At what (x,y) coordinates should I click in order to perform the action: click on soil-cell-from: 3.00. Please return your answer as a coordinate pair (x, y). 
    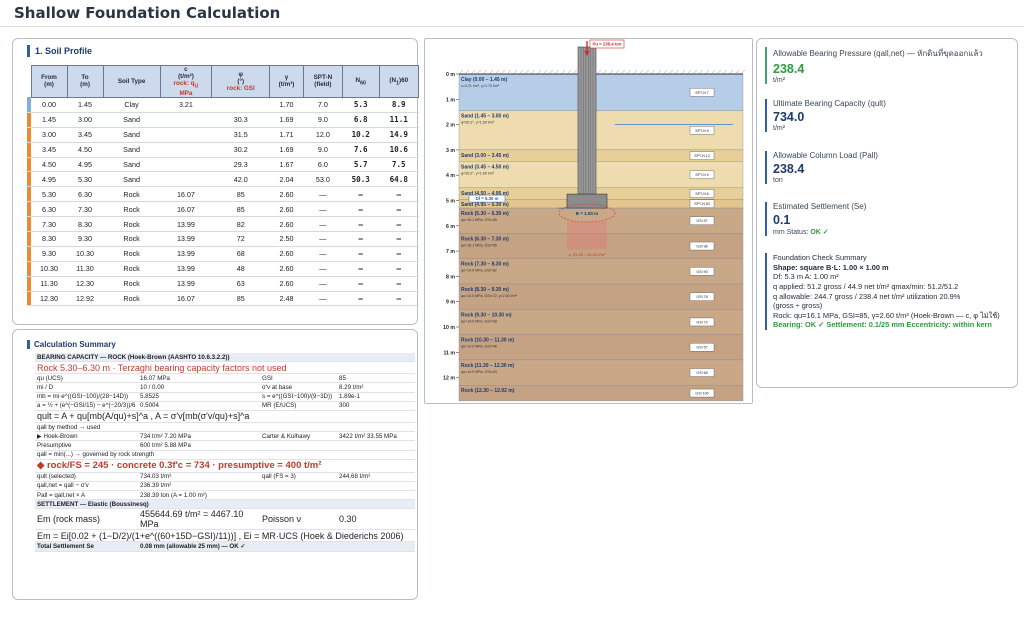
    Looking at the image, I should click on (49, 135).